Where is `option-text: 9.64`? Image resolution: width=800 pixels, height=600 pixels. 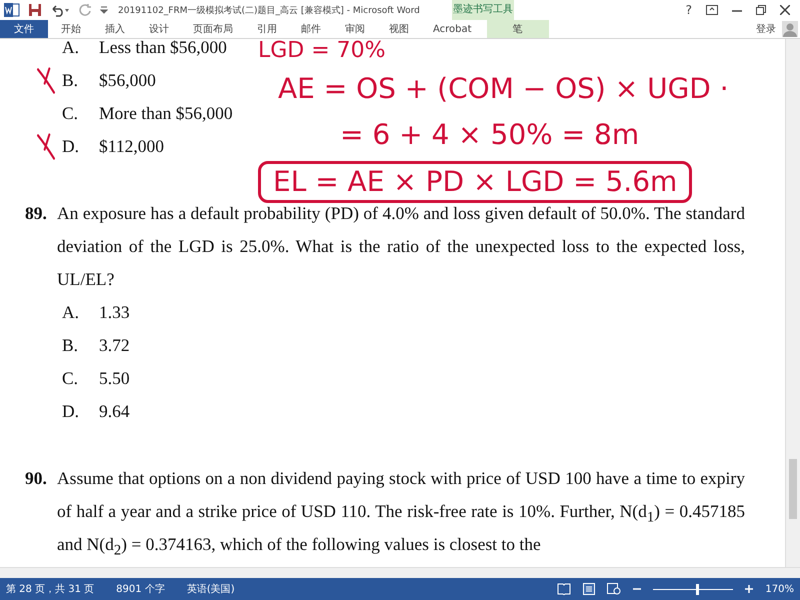 option-text: 9.64 is located at coordinates (114, 411).